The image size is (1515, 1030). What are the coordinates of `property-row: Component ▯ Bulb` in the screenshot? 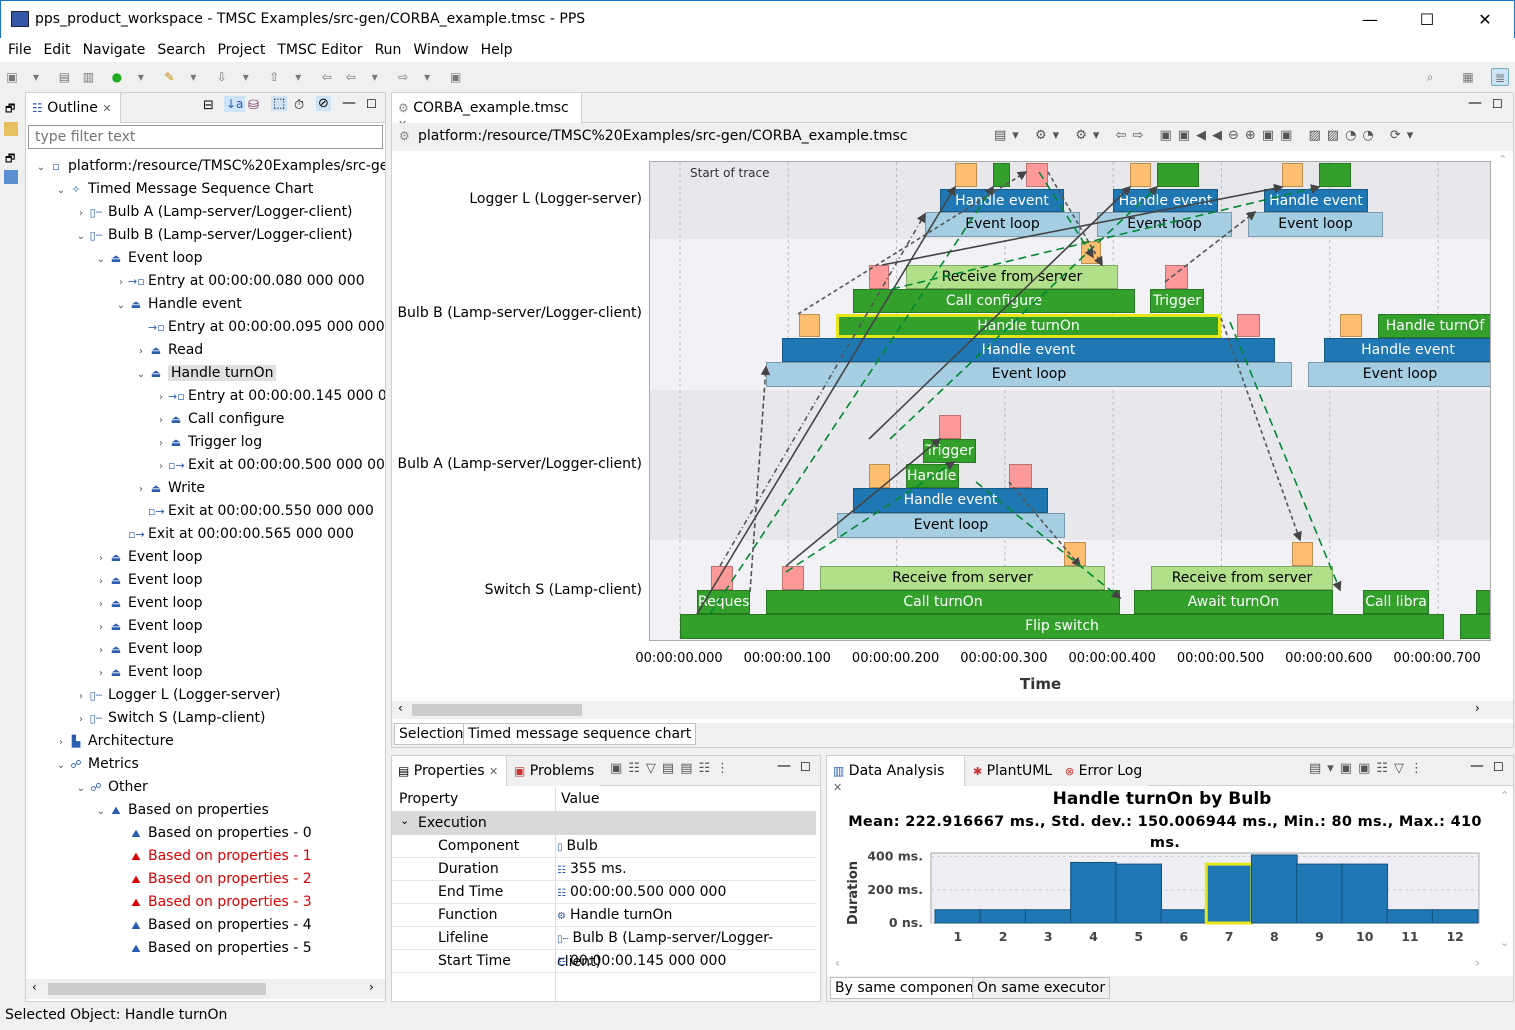 It's located at (604, 846).